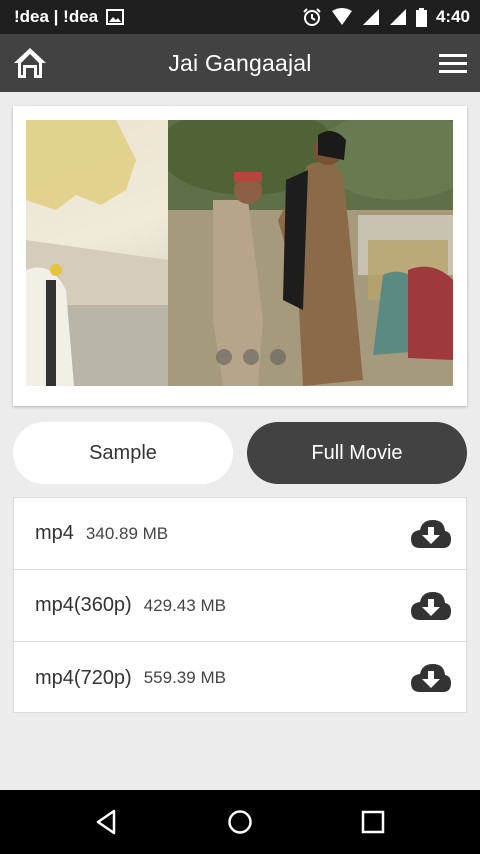 This screenshot has height=854, width=480. I want to click on app-header: Jai Gangaajal, so click(240, 63).